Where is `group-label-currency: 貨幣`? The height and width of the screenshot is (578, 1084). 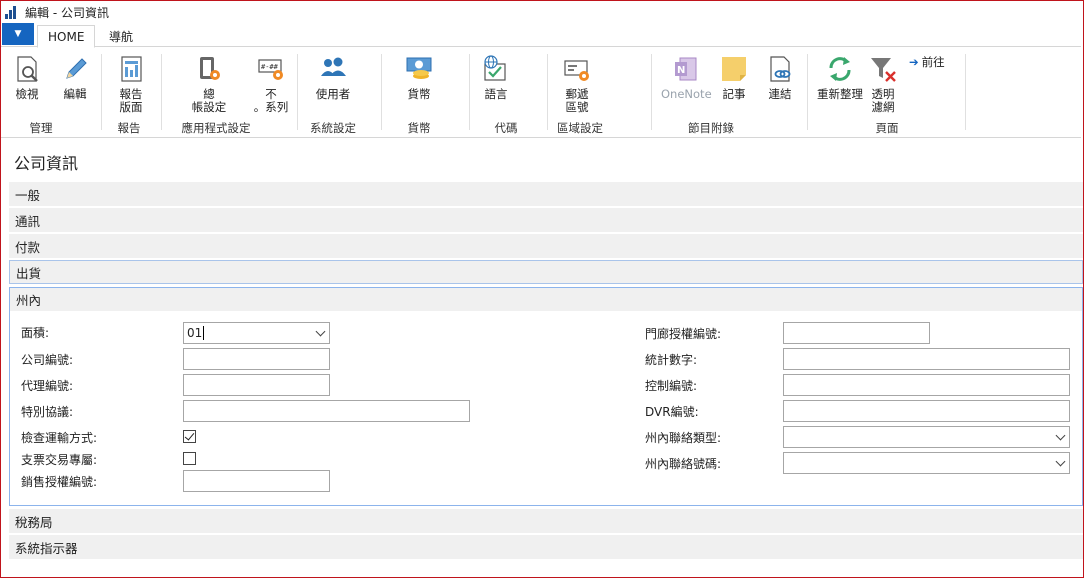 group-label-currency: 貨幣 is located at coordinates (419, 128).